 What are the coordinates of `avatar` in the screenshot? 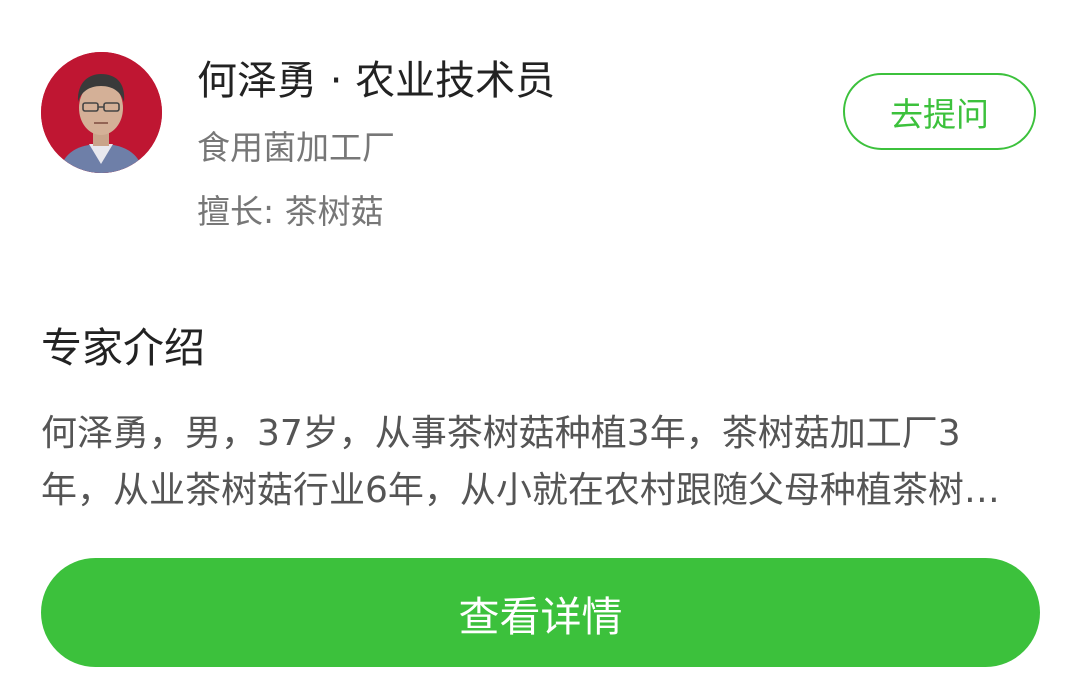 It's located at (101, 112).